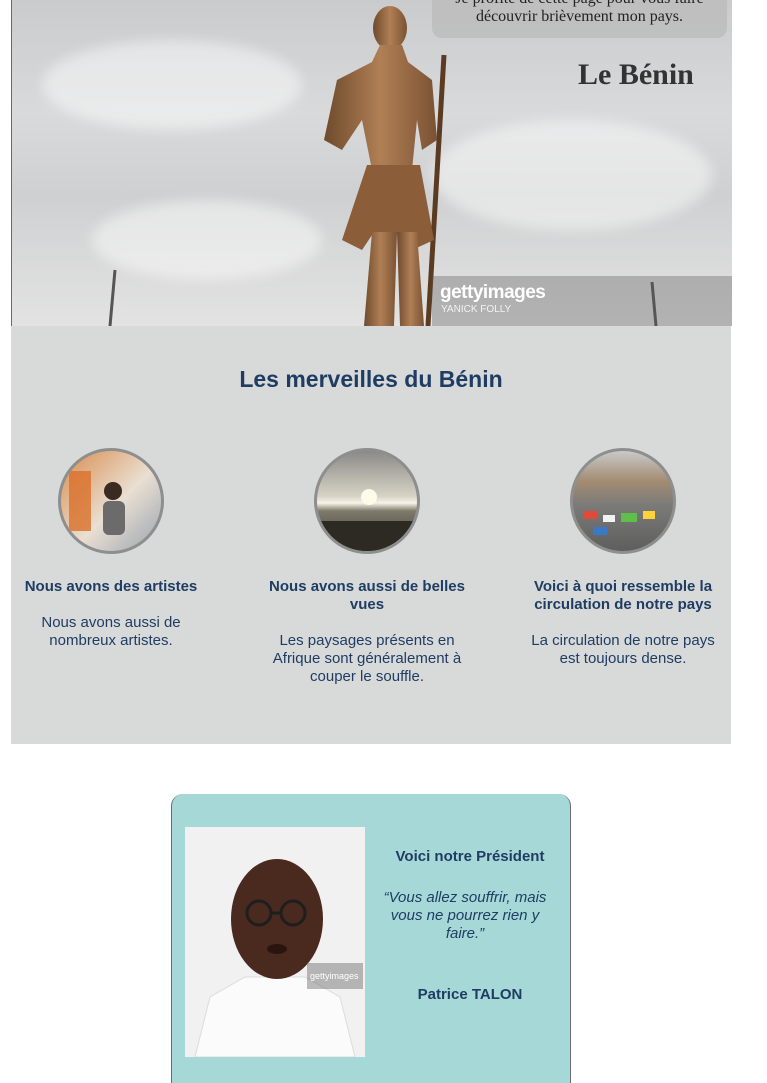 This screenshot has height=1083, width=767. I want to click on card-title: Nous avons des artistes, so click(111, 586).